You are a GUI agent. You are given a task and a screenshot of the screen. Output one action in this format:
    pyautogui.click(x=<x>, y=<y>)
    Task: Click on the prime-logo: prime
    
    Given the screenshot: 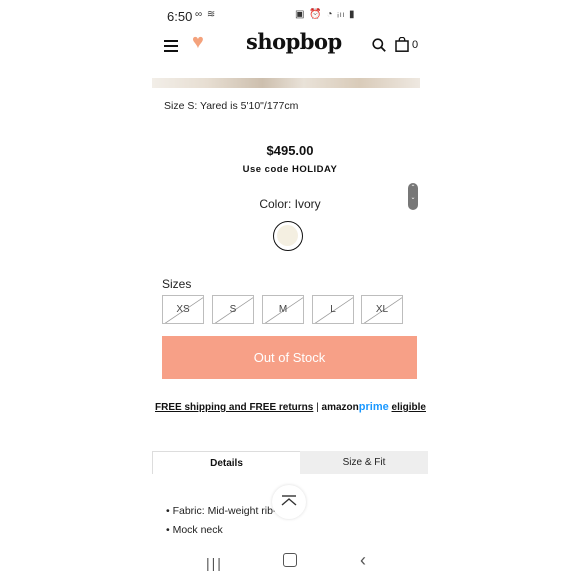 What is the action you would take?
    pyautogui.click(x=373, y=407)
    